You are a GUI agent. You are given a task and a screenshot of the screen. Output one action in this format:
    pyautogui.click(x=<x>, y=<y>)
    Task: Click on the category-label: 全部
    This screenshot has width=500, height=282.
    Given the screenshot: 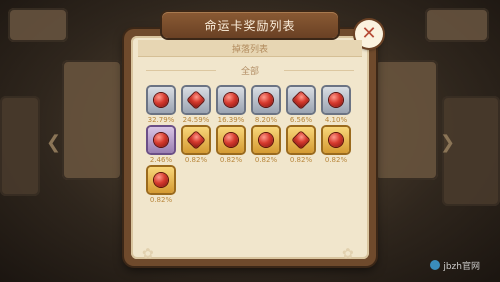 What is the action you would take?
    pyautogui.click(x=249, y=71)
    